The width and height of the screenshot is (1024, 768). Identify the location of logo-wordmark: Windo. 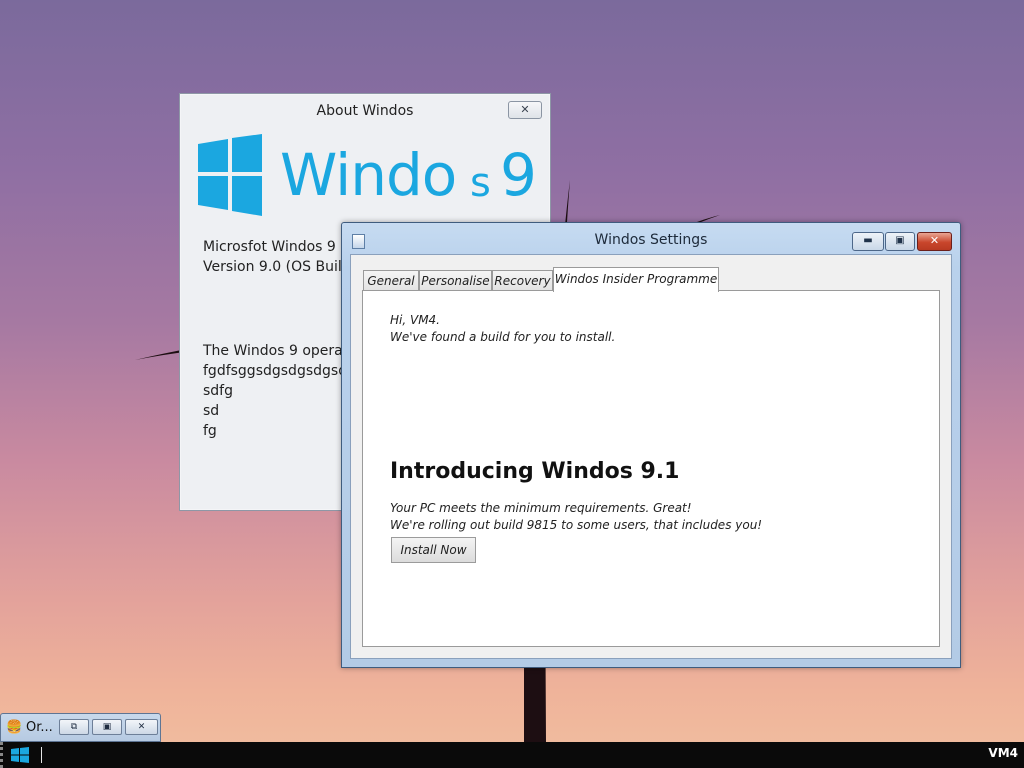
(368, 175).